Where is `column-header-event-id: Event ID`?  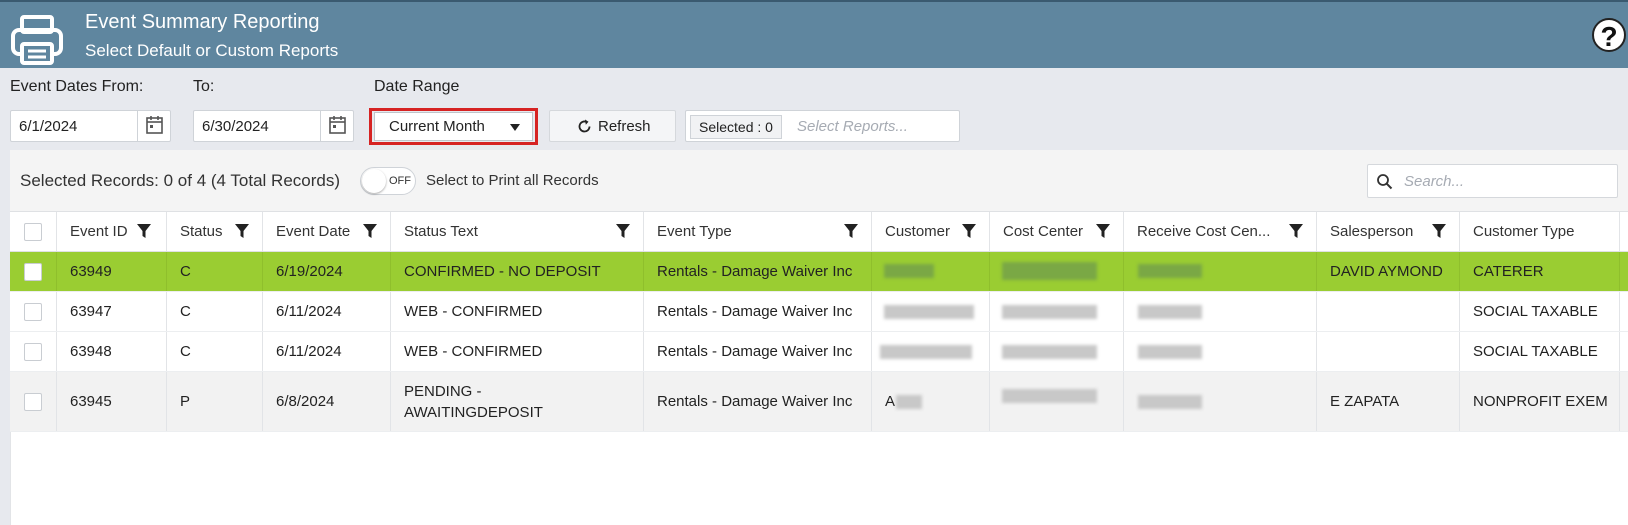 column-header-event-id: Event ID is located at coordinates (112, 231).